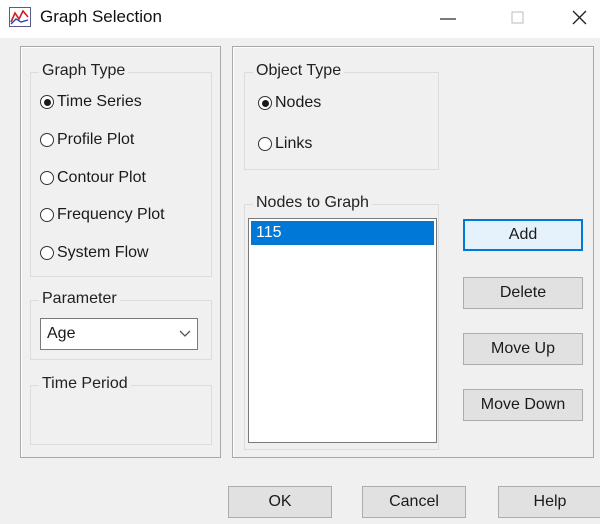 The width and height of the screenshot is (600, 524). I want to click on close-icon, so click(579, 17).